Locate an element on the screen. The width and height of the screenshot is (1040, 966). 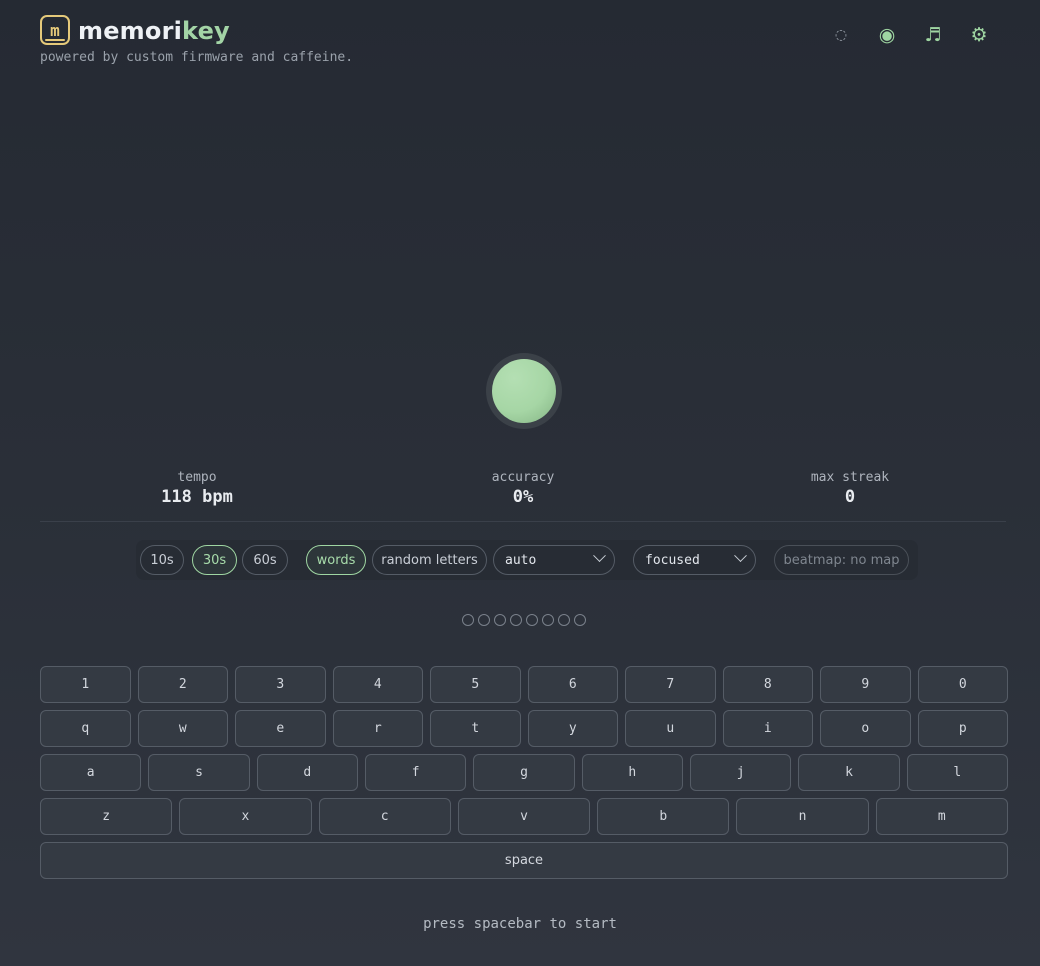
top-toolbar: ◌ ◉ ♬ ⚙ is located at coordinates (910, 35).